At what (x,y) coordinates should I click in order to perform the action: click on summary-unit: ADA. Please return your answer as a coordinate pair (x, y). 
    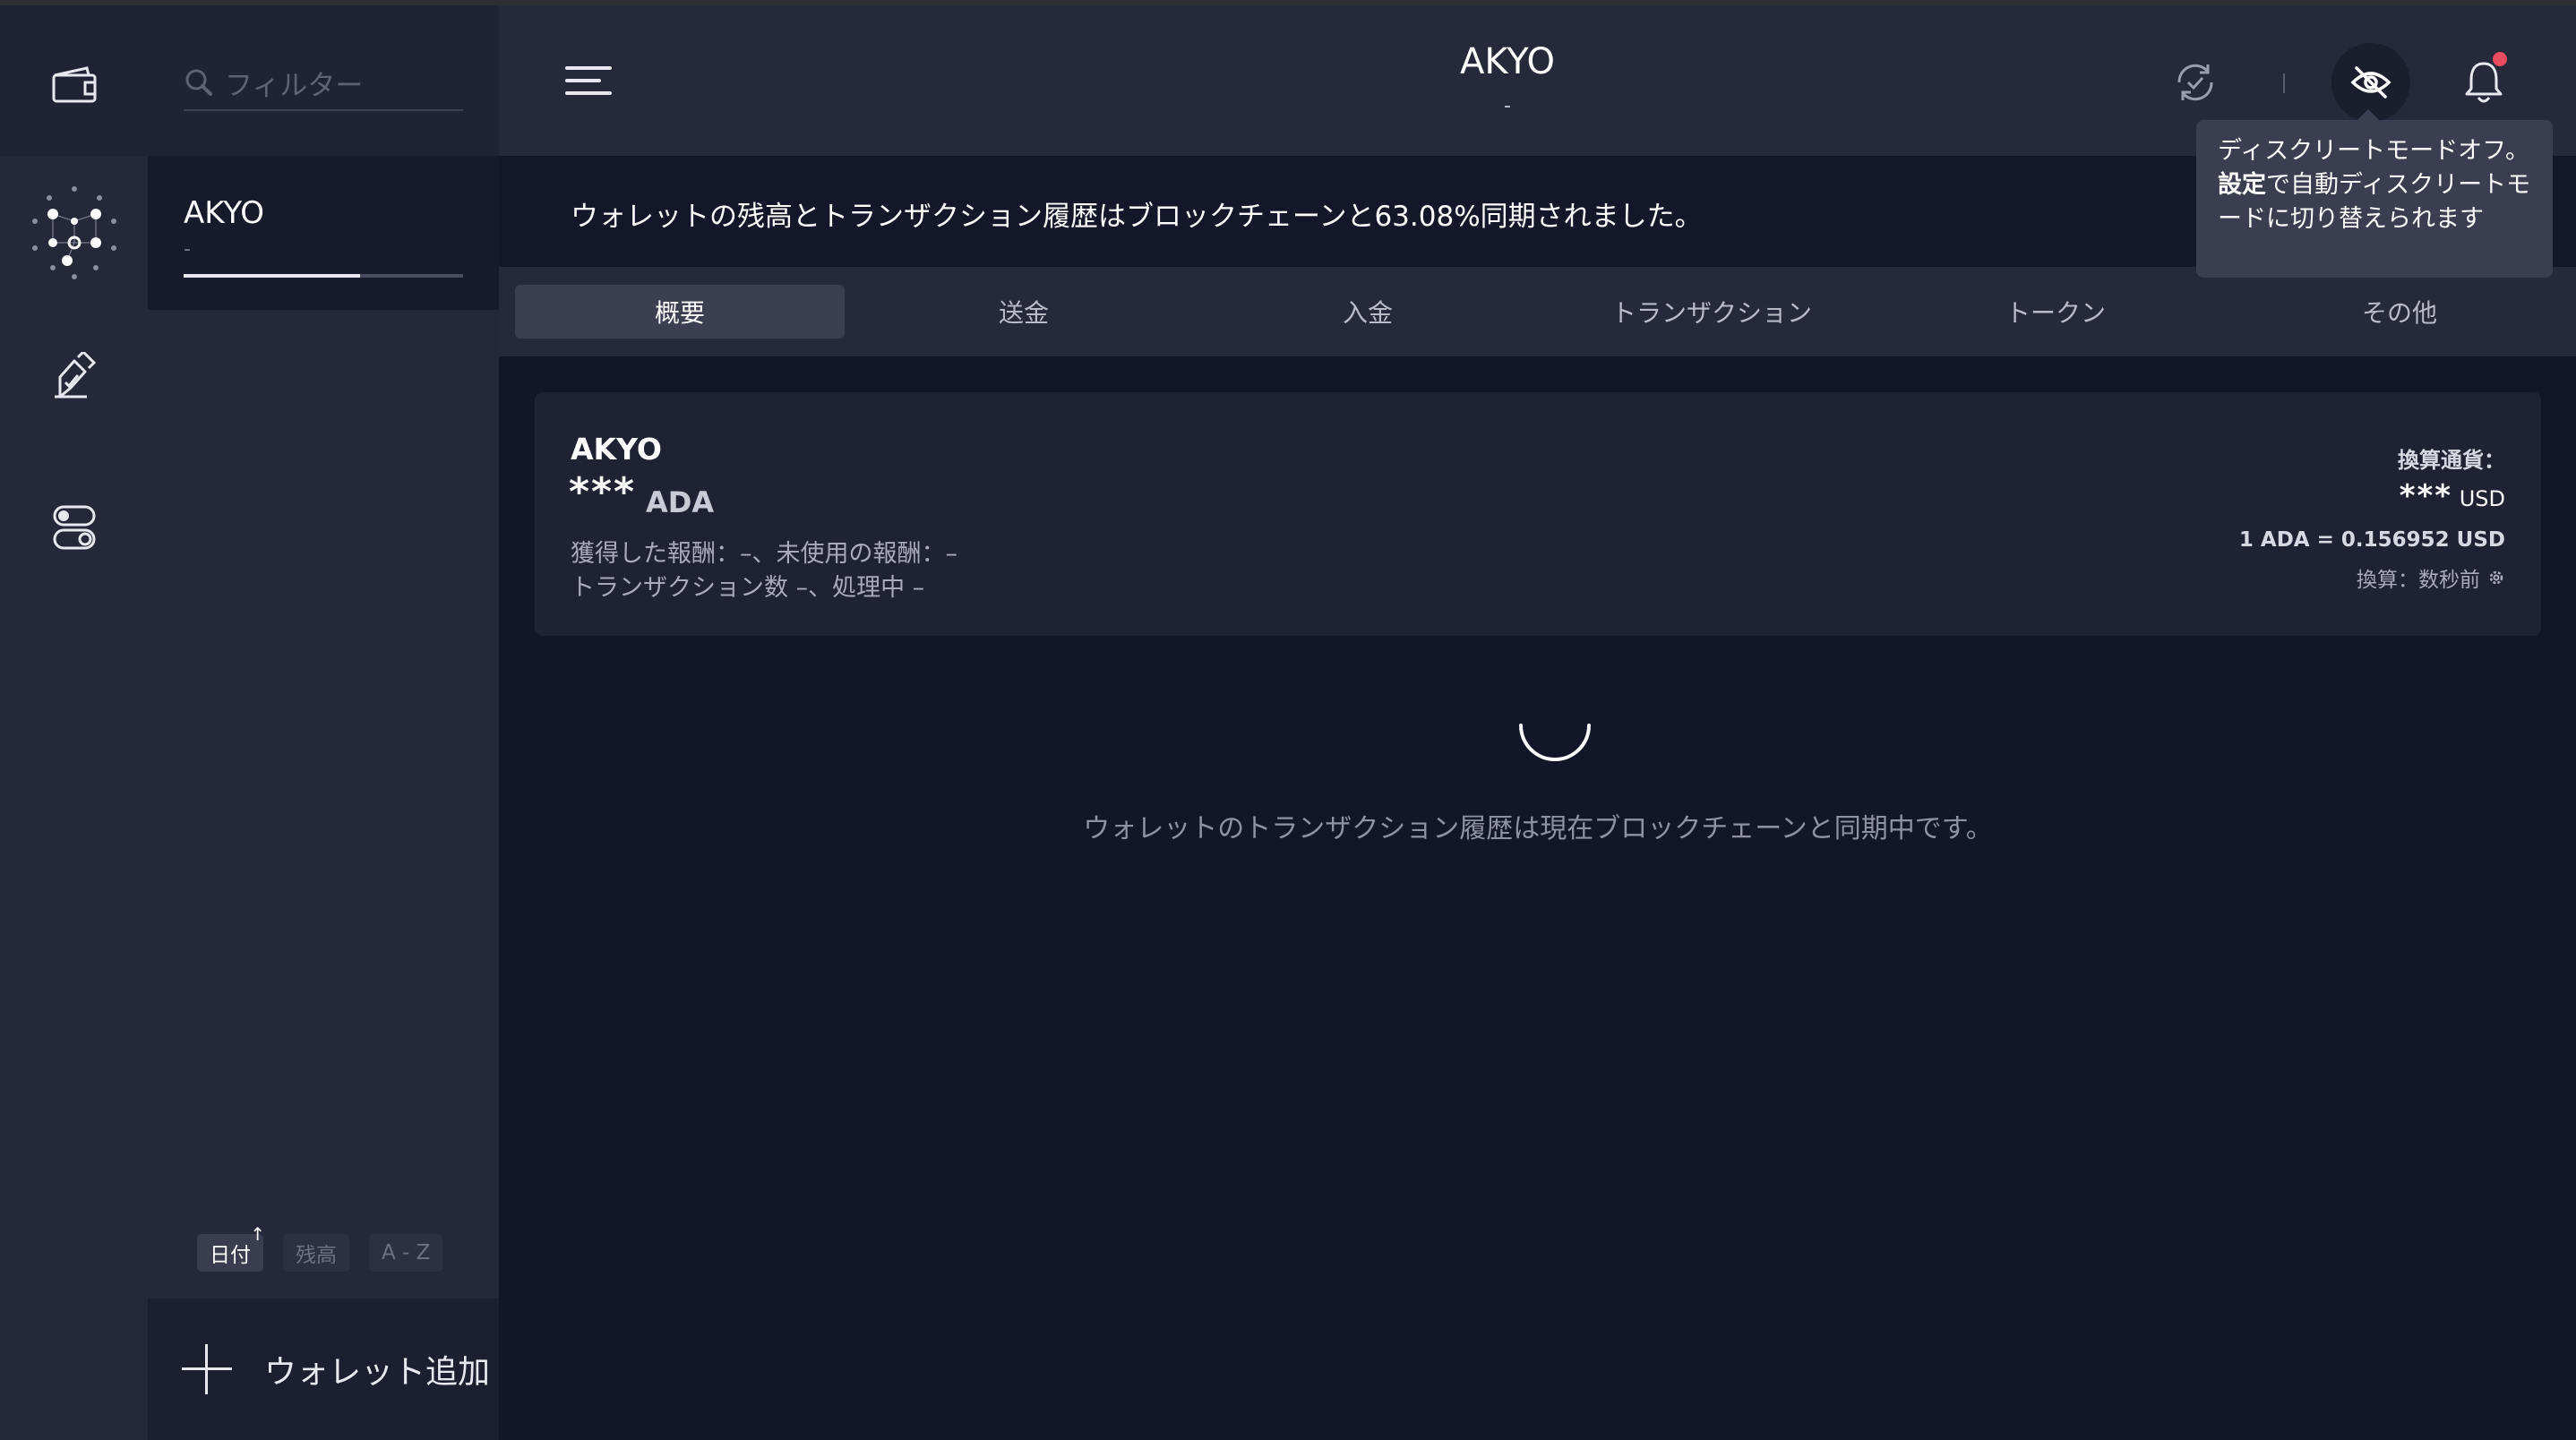
    Looking at the image, I should click on (680, 502).